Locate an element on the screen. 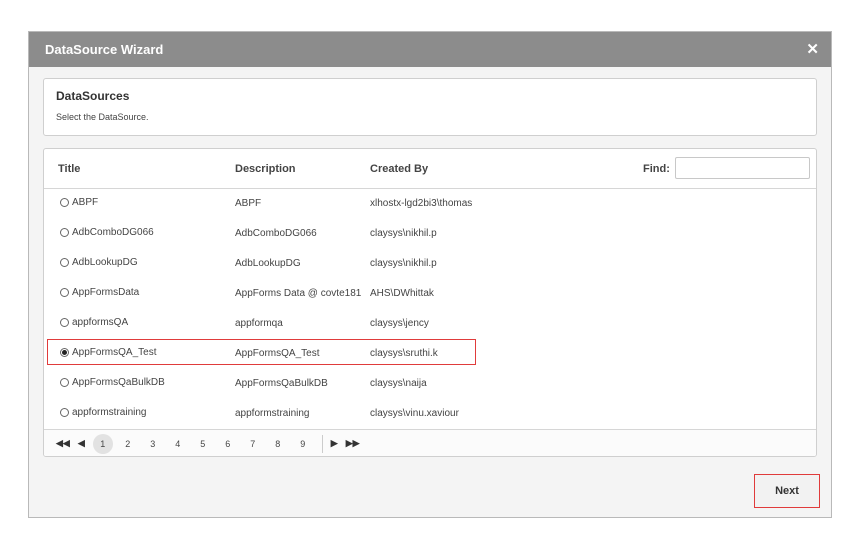  row-title-cell: AppFormsData is located at coordinates (99, 292).